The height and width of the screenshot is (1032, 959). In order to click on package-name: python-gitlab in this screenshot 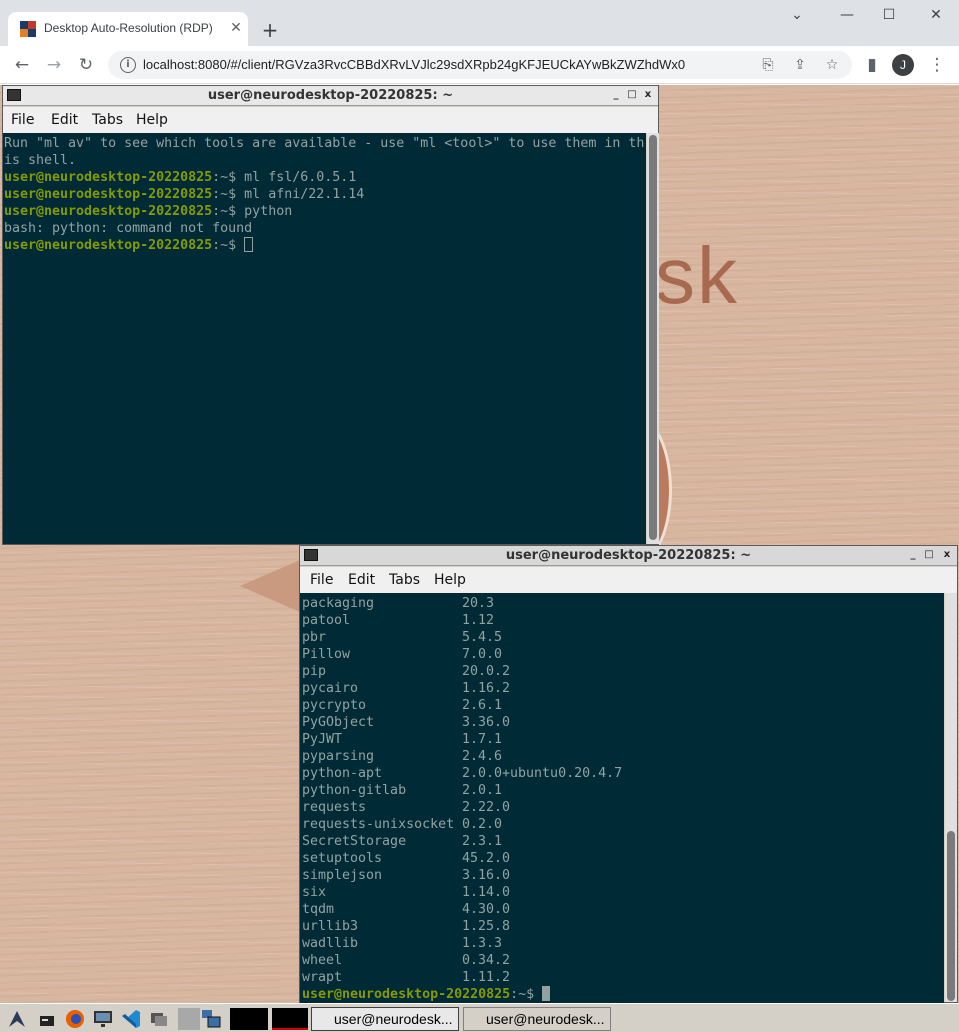, I will do `click(354, 790)`.